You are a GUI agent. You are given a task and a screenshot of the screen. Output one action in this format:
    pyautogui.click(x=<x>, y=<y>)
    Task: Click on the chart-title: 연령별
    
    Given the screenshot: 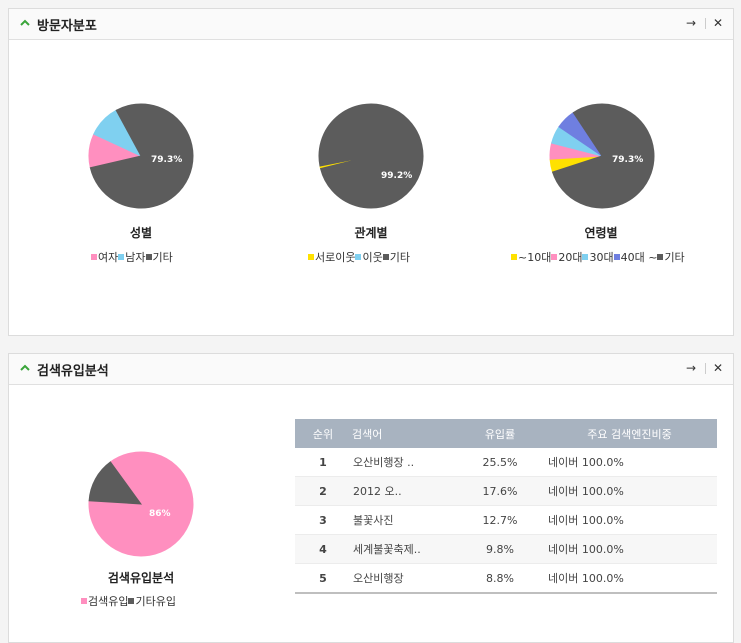 What is the action you would take?
    pyautogui.click(x=601, y=233)
    